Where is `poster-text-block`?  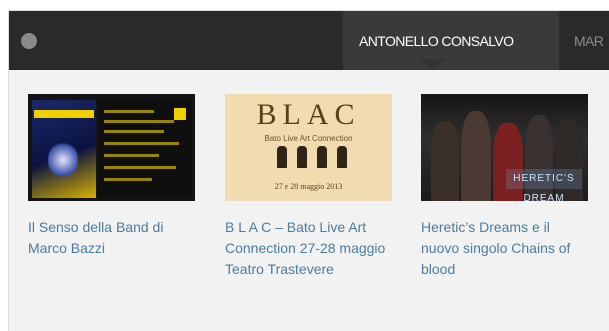 poster-text-block is located at coordinates (145, 149).